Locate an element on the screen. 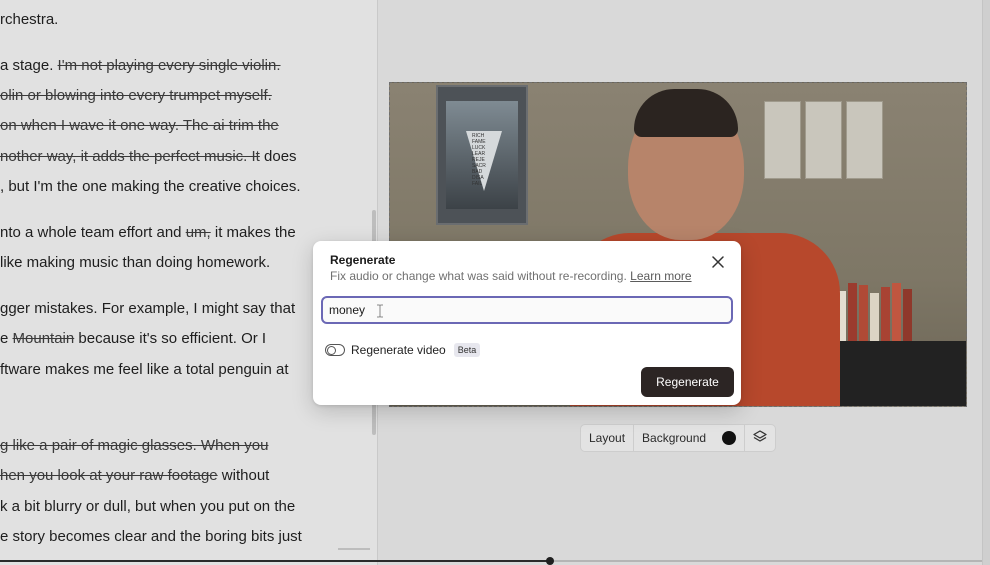  beta-badge: Beta is located at coordinates (467, 350).